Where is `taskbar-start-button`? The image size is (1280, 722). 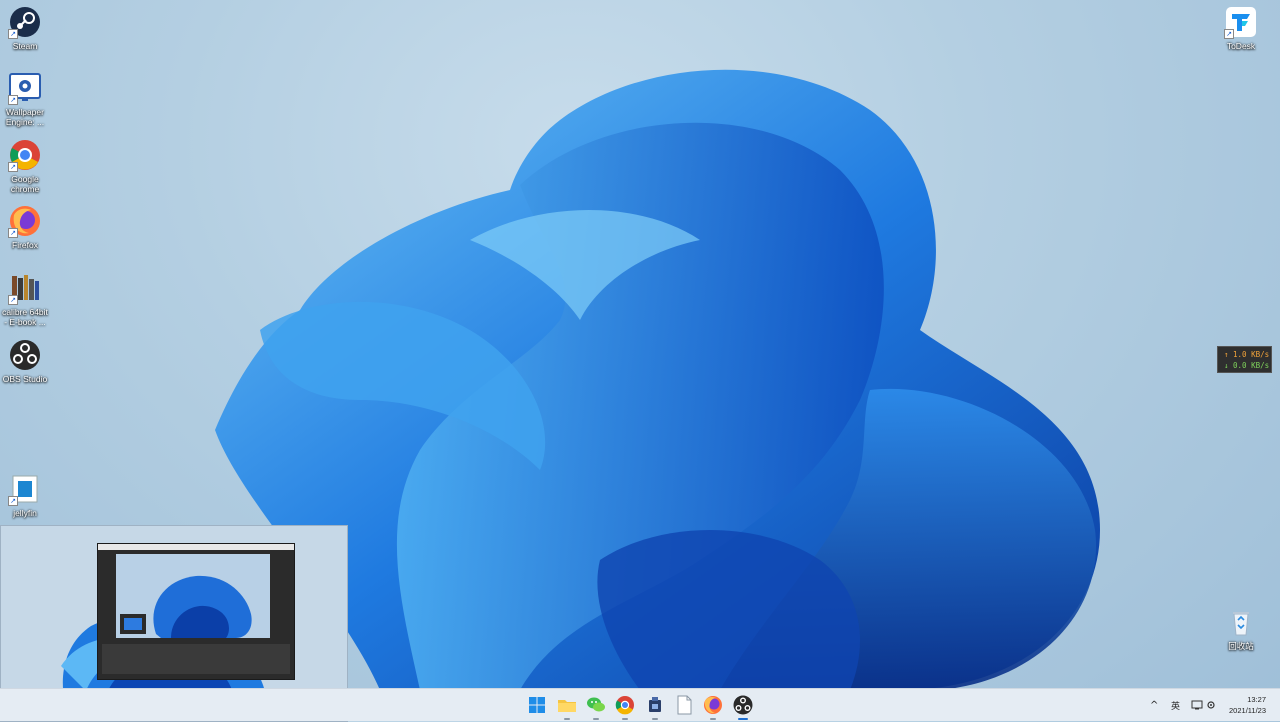 taskbar-start-button is located at coordinates (537, 705).